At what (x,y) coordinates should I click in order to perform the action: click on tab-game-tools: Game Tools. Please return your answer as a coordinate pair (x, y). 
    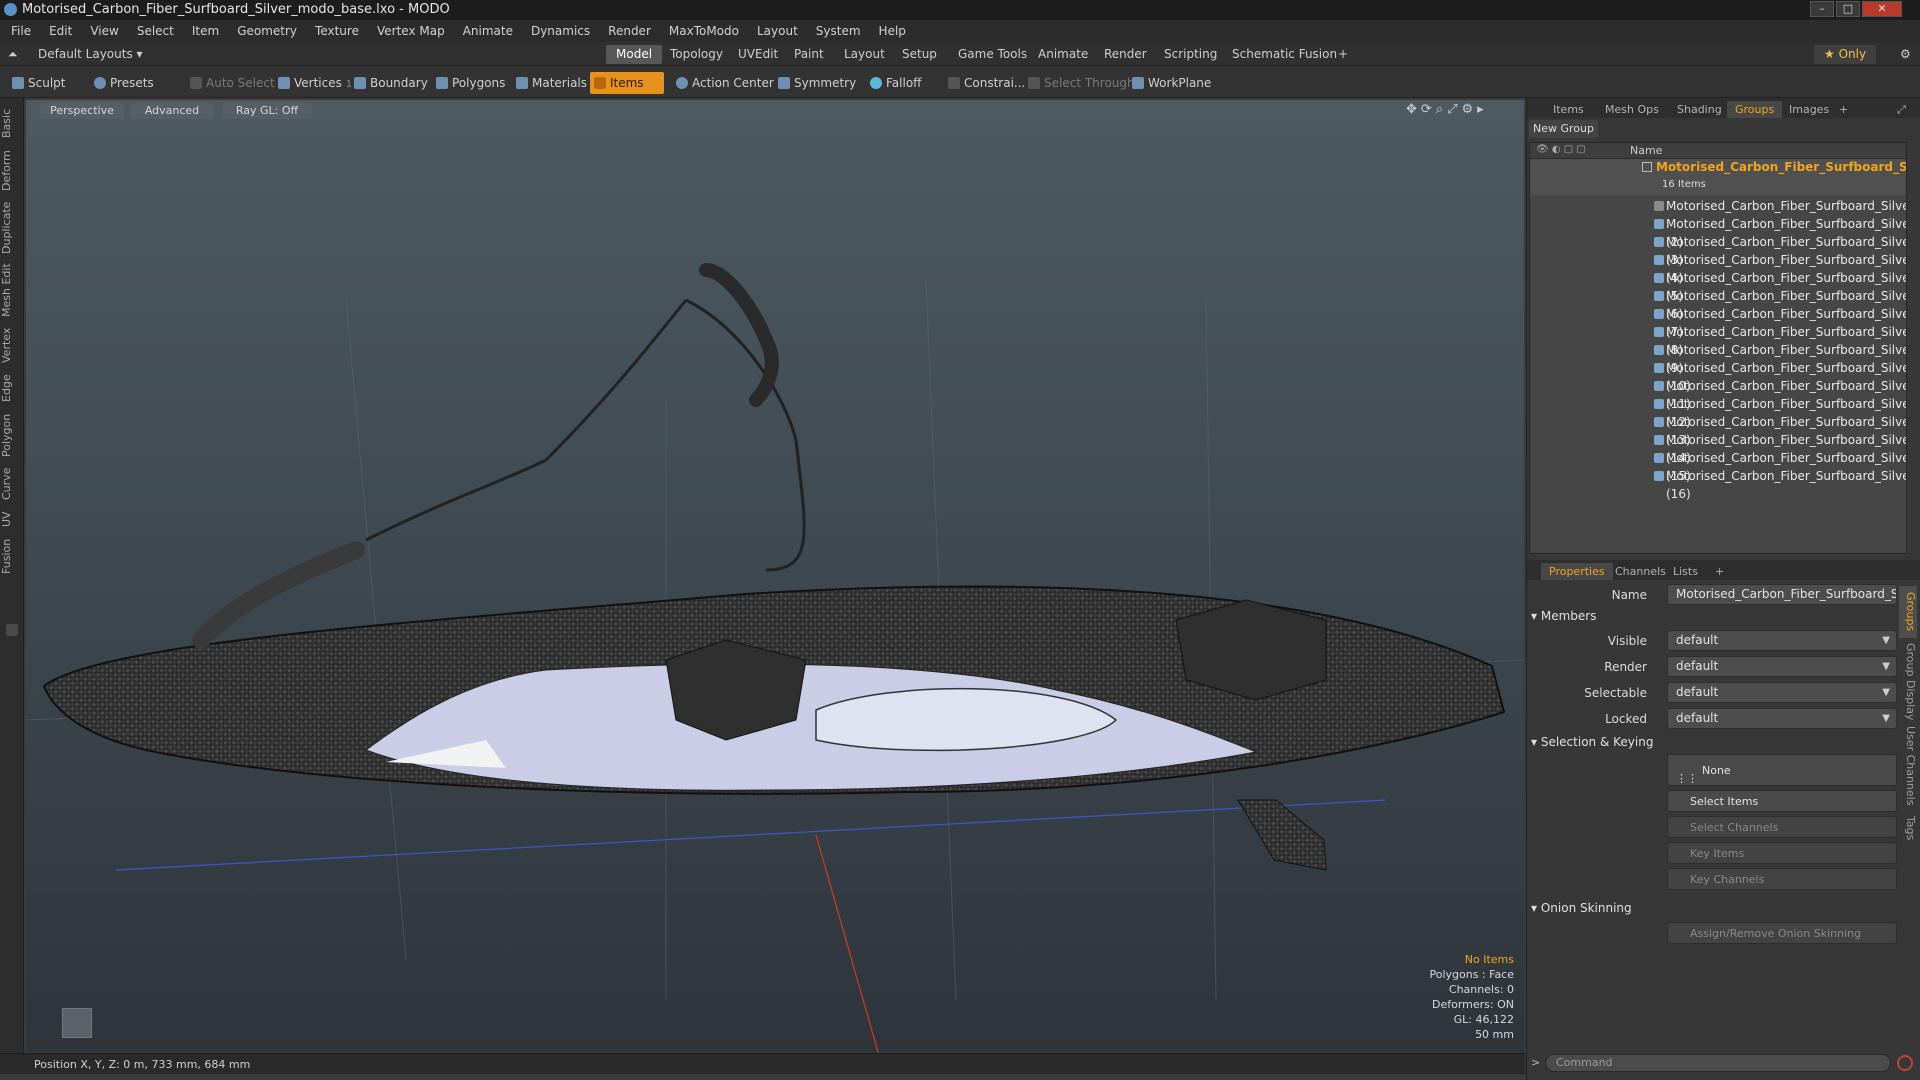
    Looking at the image, I should click on (992, 54).